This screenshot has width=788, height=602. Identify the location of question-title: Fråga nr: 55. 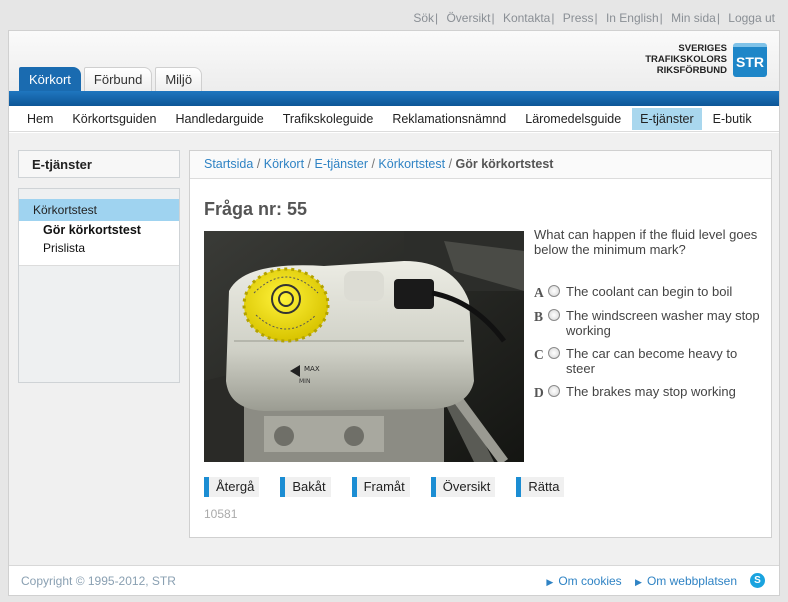
(256, 209).